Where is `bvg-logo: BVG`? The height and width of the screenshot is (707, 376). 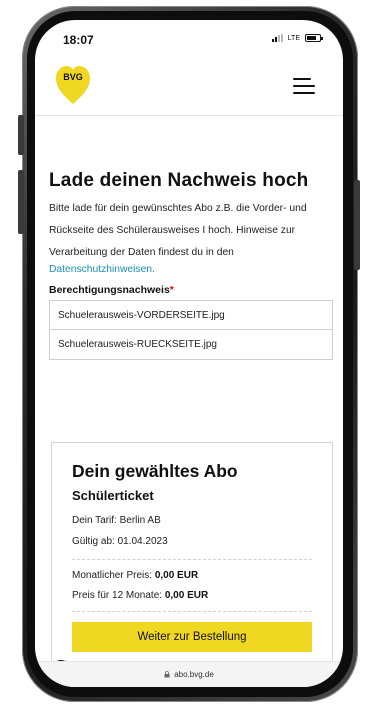
bvg-logo: BVG is located at coordinates (73, 85).